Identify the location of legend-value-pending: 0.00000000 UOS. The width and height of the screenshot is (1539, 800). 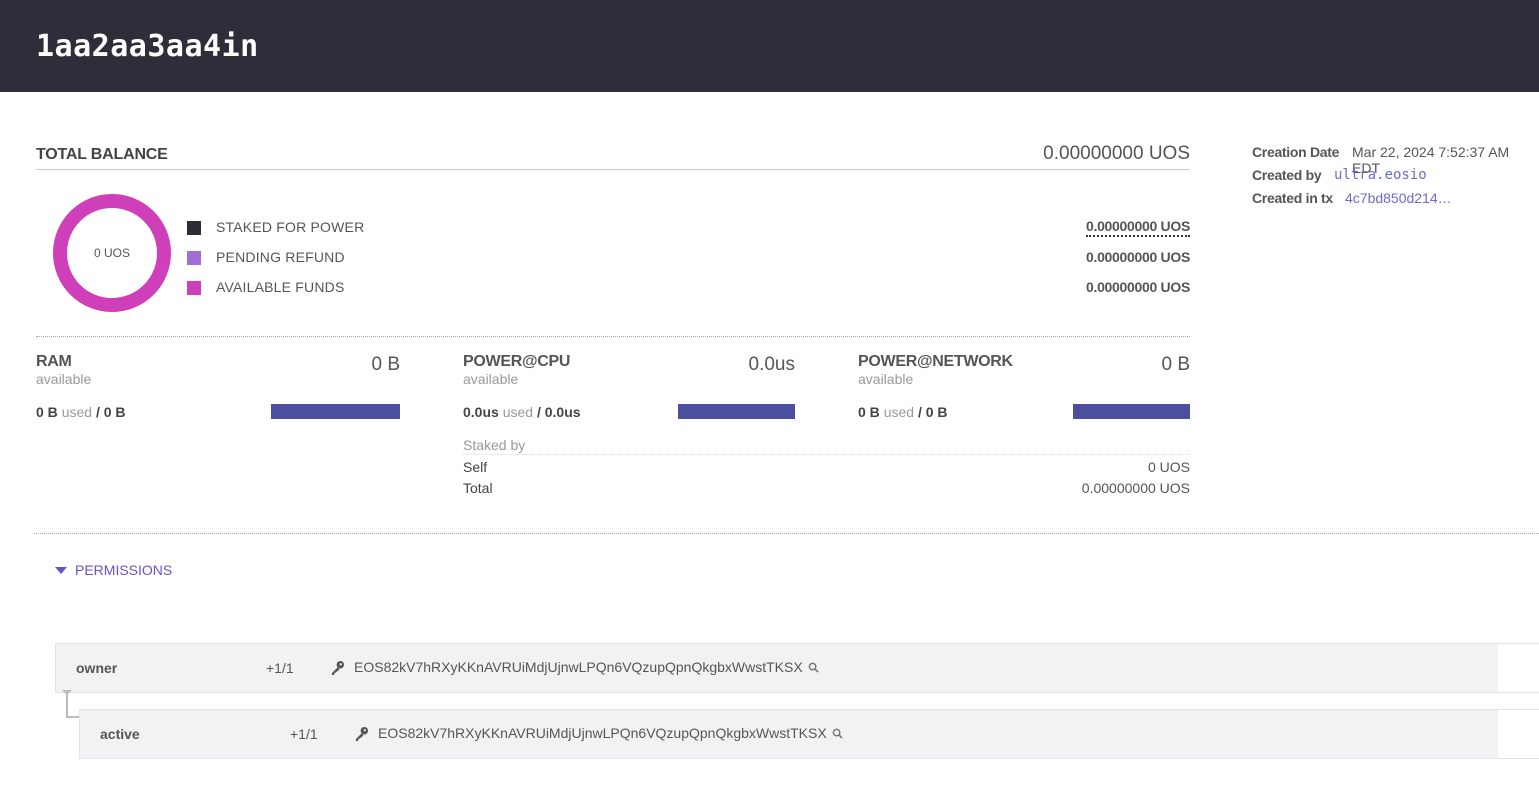
(1138, 257).